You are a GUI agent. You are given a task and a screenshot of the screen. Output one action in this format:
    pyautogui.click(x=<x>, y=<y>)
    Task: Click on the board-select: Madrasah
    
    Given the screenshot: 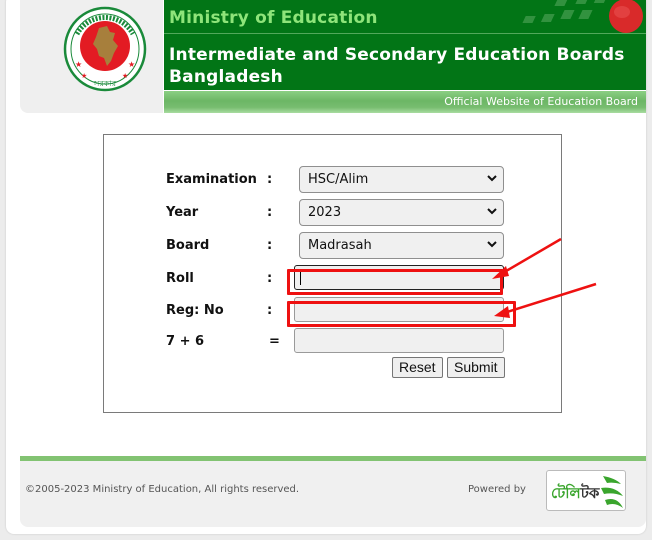 What is the action you would take?
    pyautogui.click(x=401, y=245)
    